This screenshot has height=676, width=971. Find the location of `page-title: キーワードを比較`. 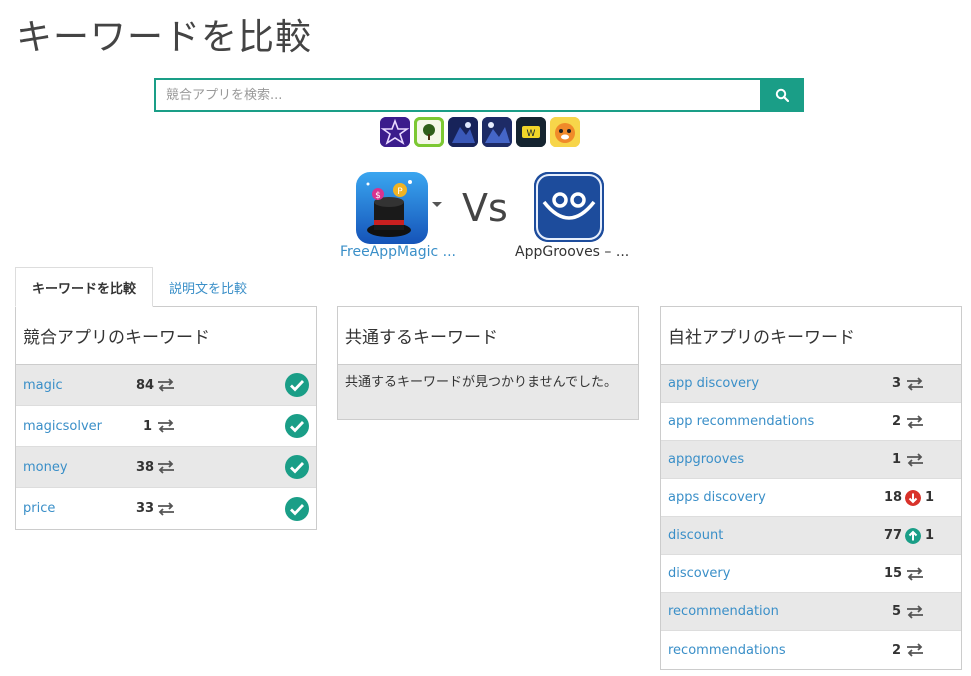

page-title: キーワードを比較 is located at coordinates (164, 37).